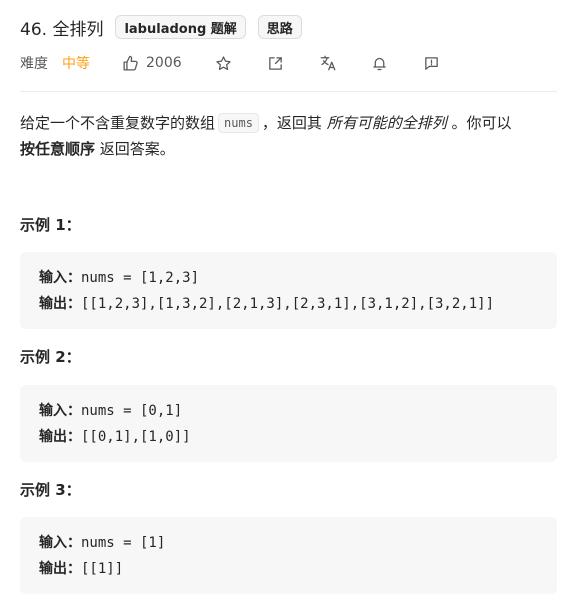 This screenshot has width=576, height=614. I want to click on star-icon, so click(223, 63).